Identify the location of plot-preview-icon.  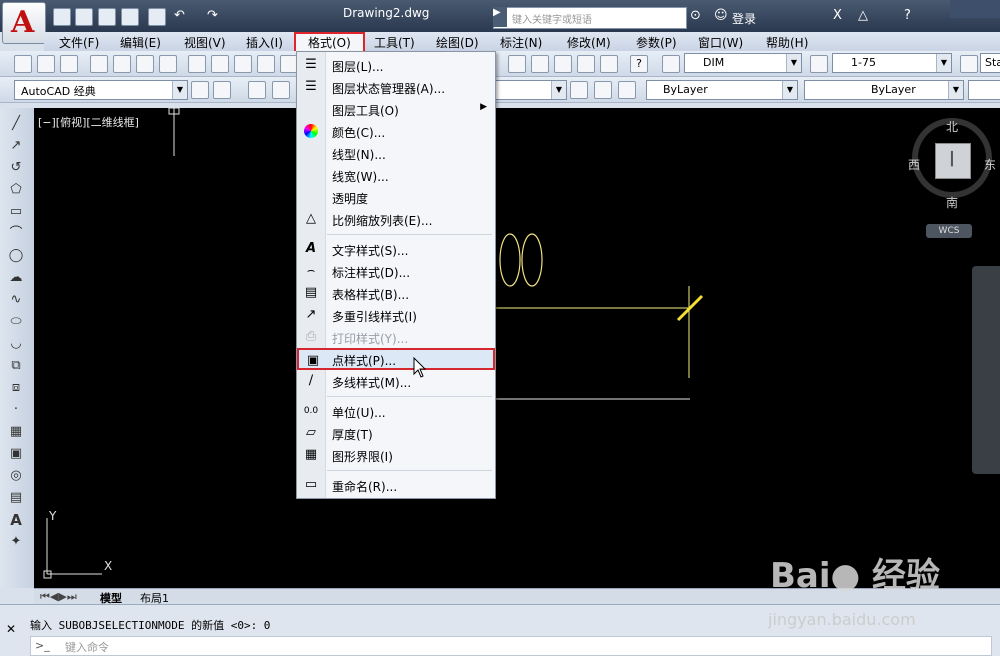
(122, 64).